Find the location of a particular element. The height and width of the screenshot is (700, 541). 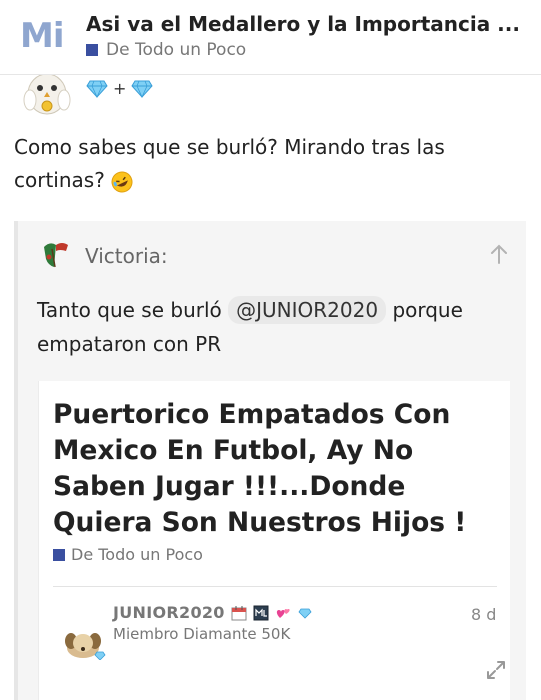

rolling-laughing-emoji-icon is located at coordinates (122, 181).